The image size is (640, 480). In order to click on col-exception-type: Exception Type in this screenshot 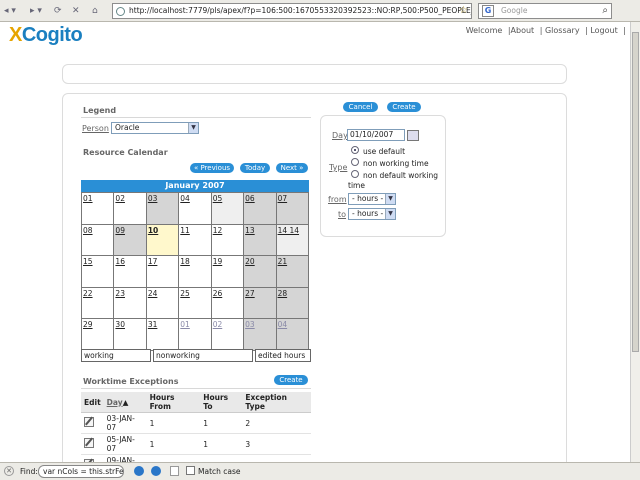, I will do `click(276, 402)`.